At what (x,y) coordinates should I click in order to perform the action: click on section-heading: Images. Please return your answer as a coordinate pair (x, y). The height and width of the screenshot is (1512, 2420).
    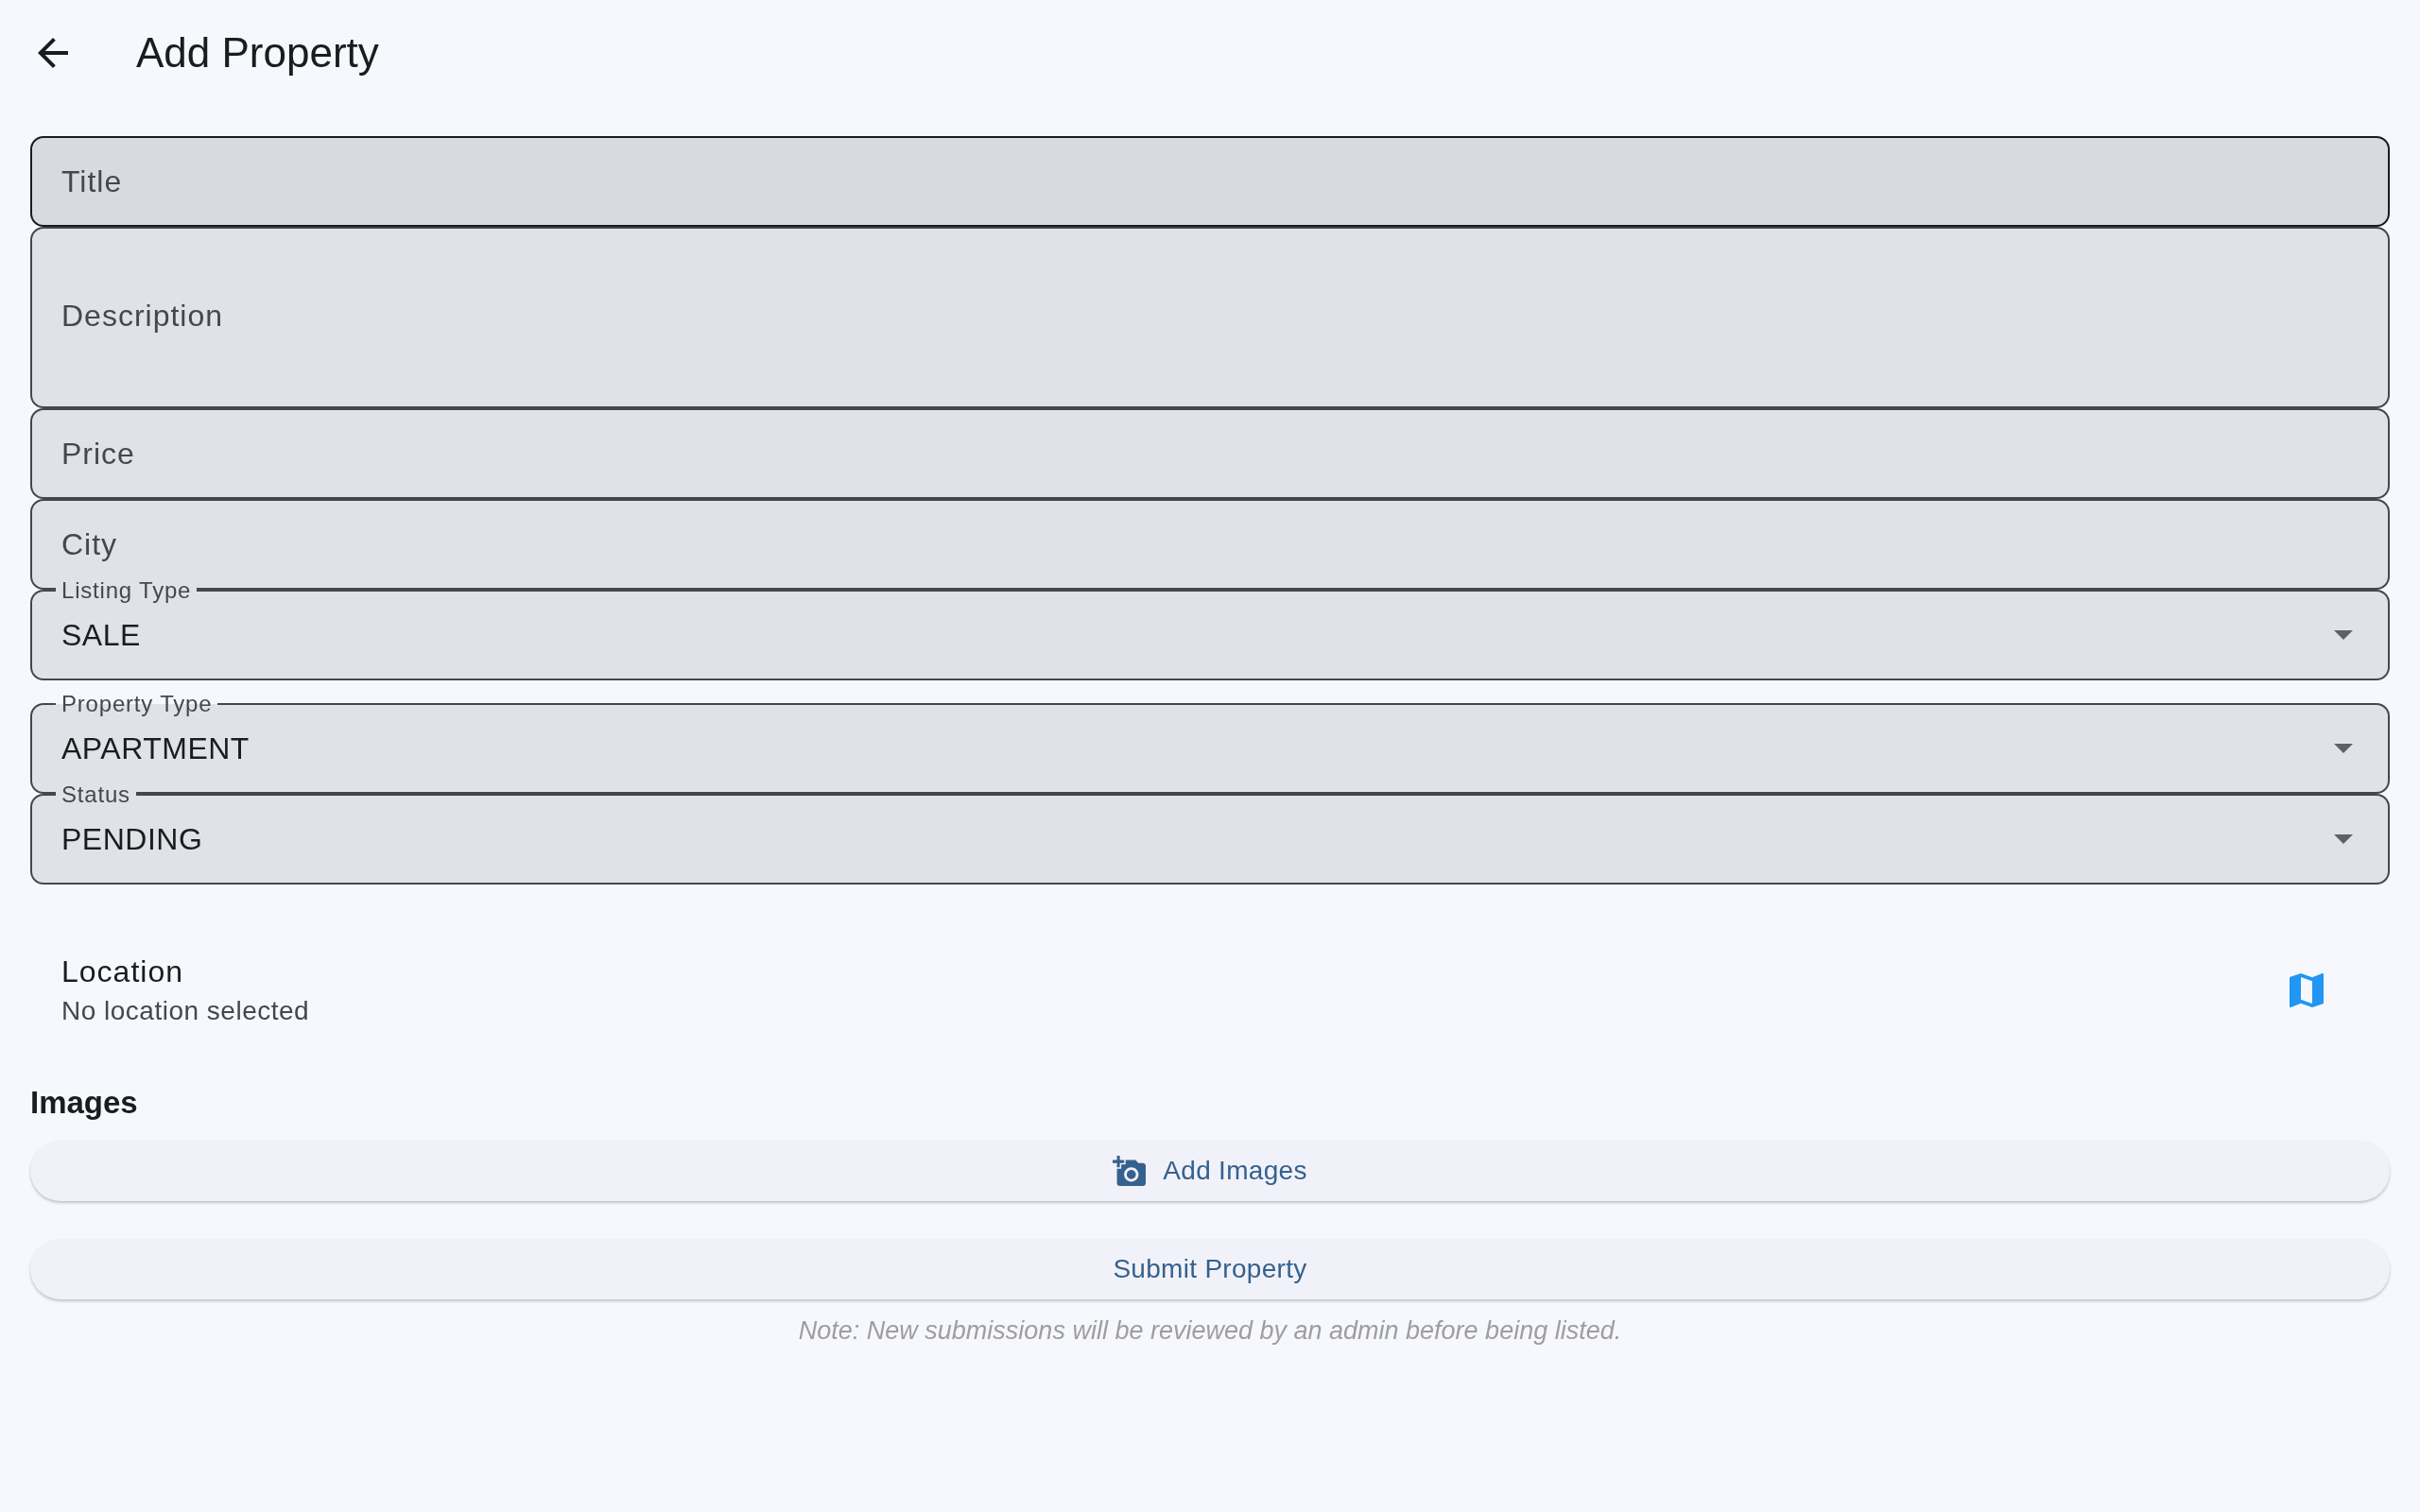
    Looking at the image, I should click on (84, 1103).